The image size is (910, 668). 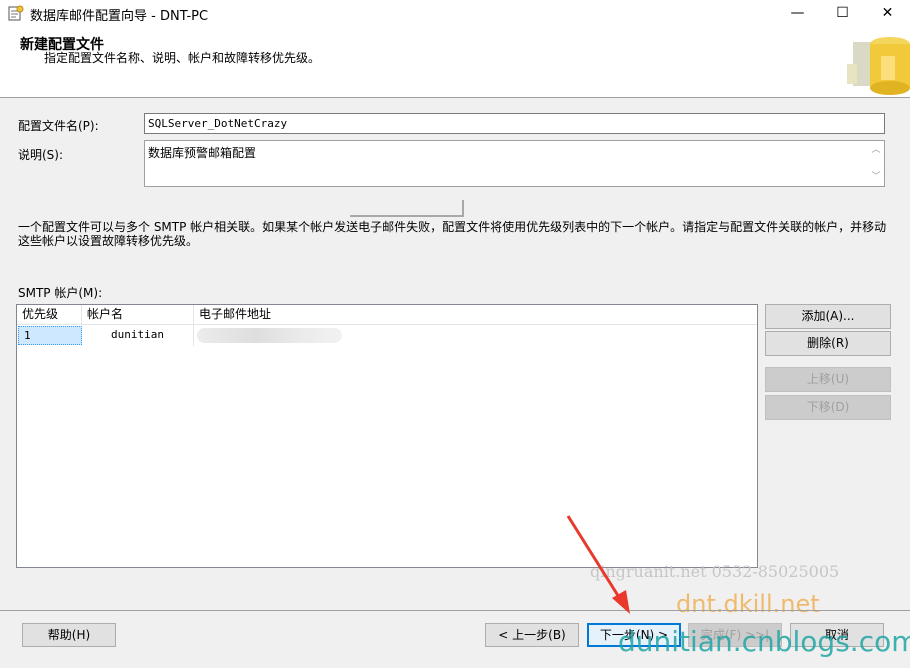 I want to click on scroll-up-icon: ︿, so click(x=876, y=150).